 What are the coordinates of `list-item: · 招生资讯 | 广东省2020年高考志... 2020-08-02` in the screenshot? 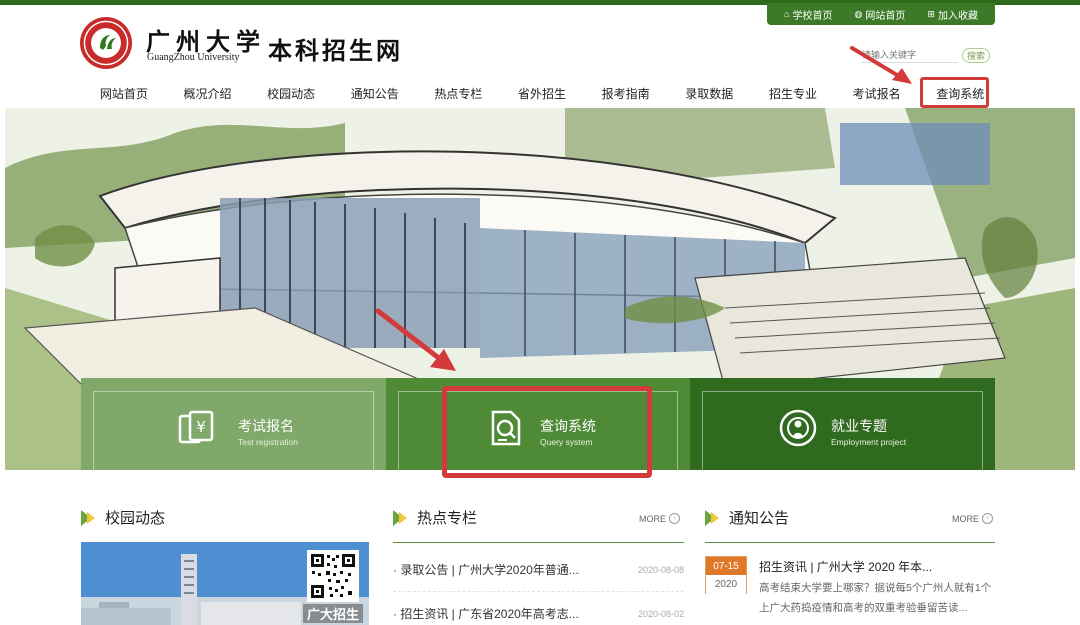 It's located at (538, 608).